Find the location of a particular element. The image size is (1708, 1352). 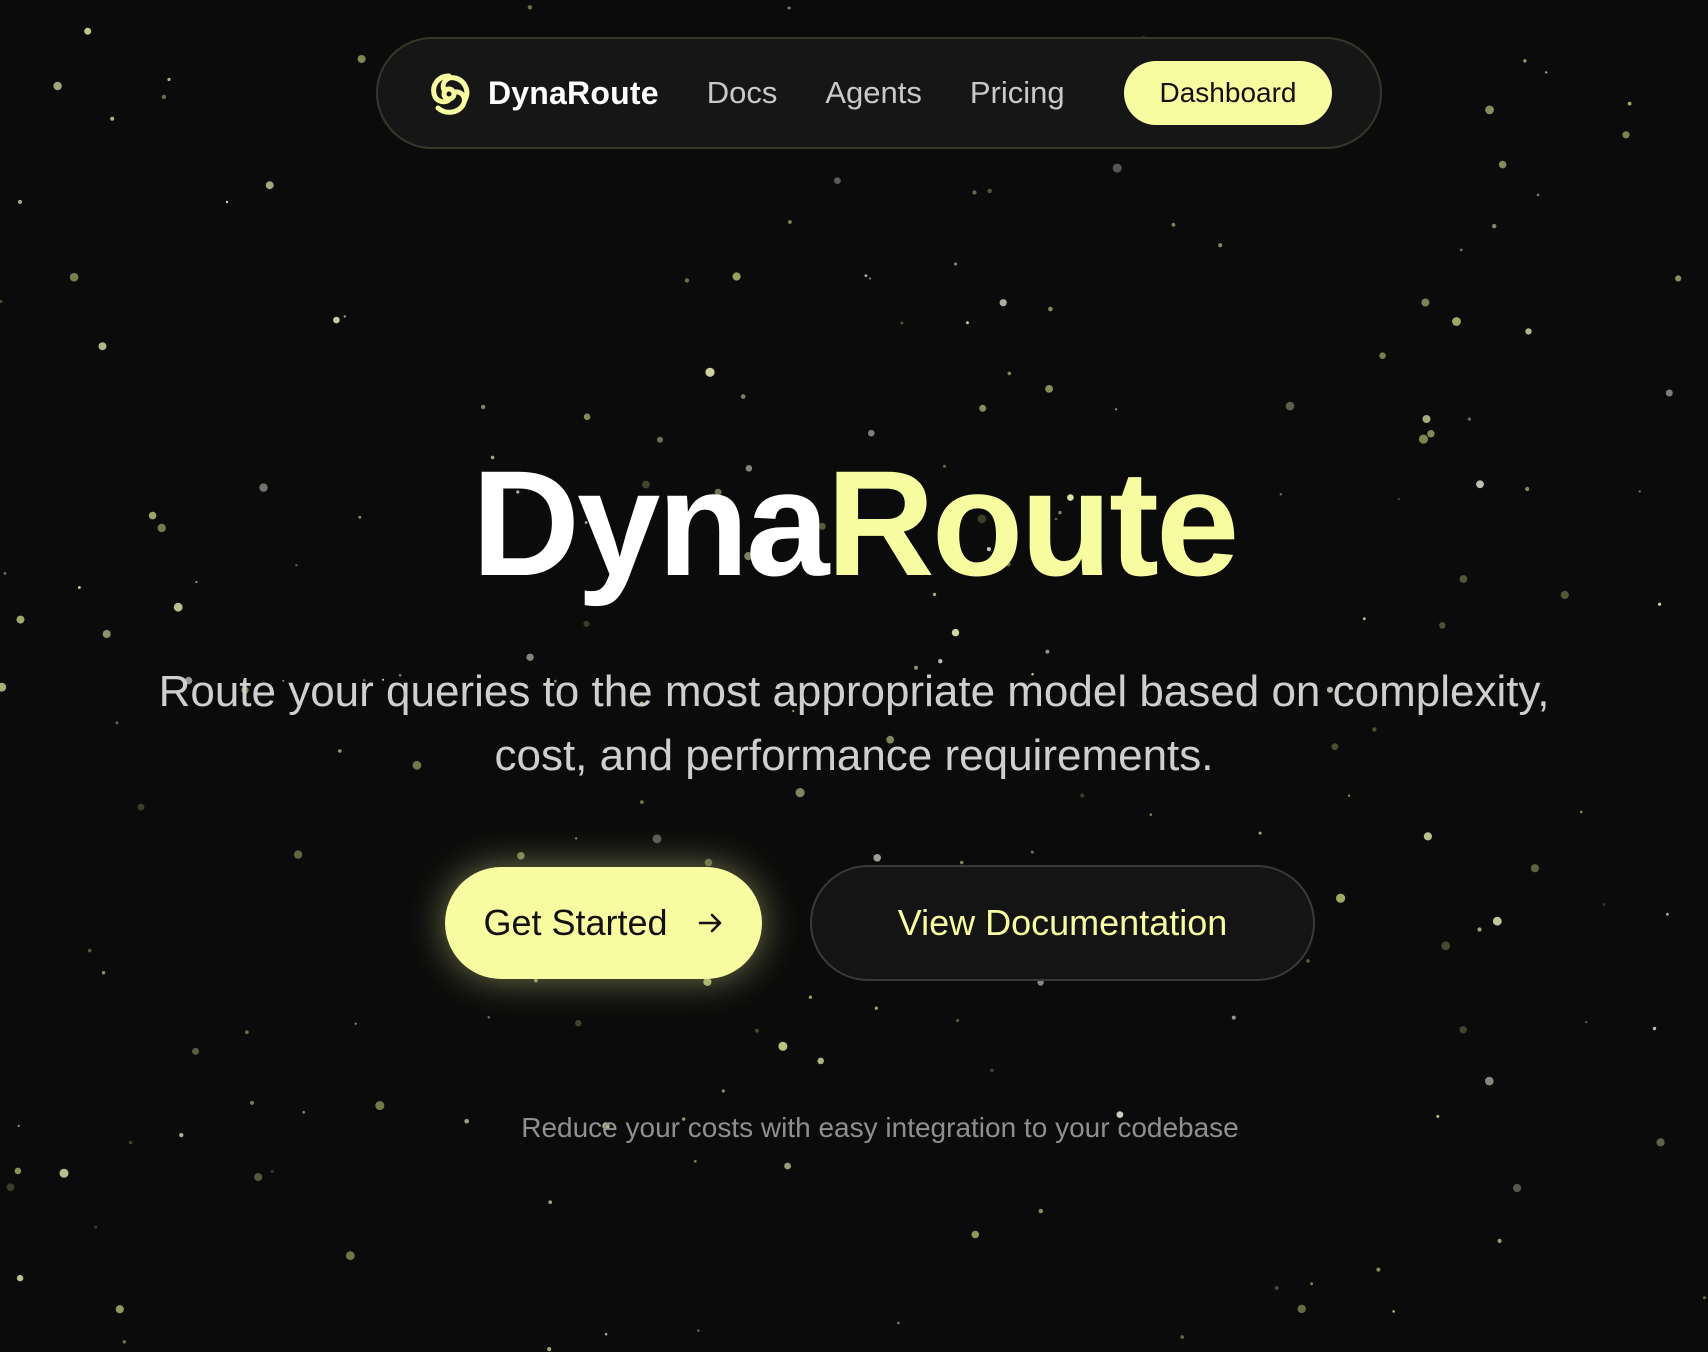

view-documentation-button: View Documentation is located at coordinates (1062, 923).